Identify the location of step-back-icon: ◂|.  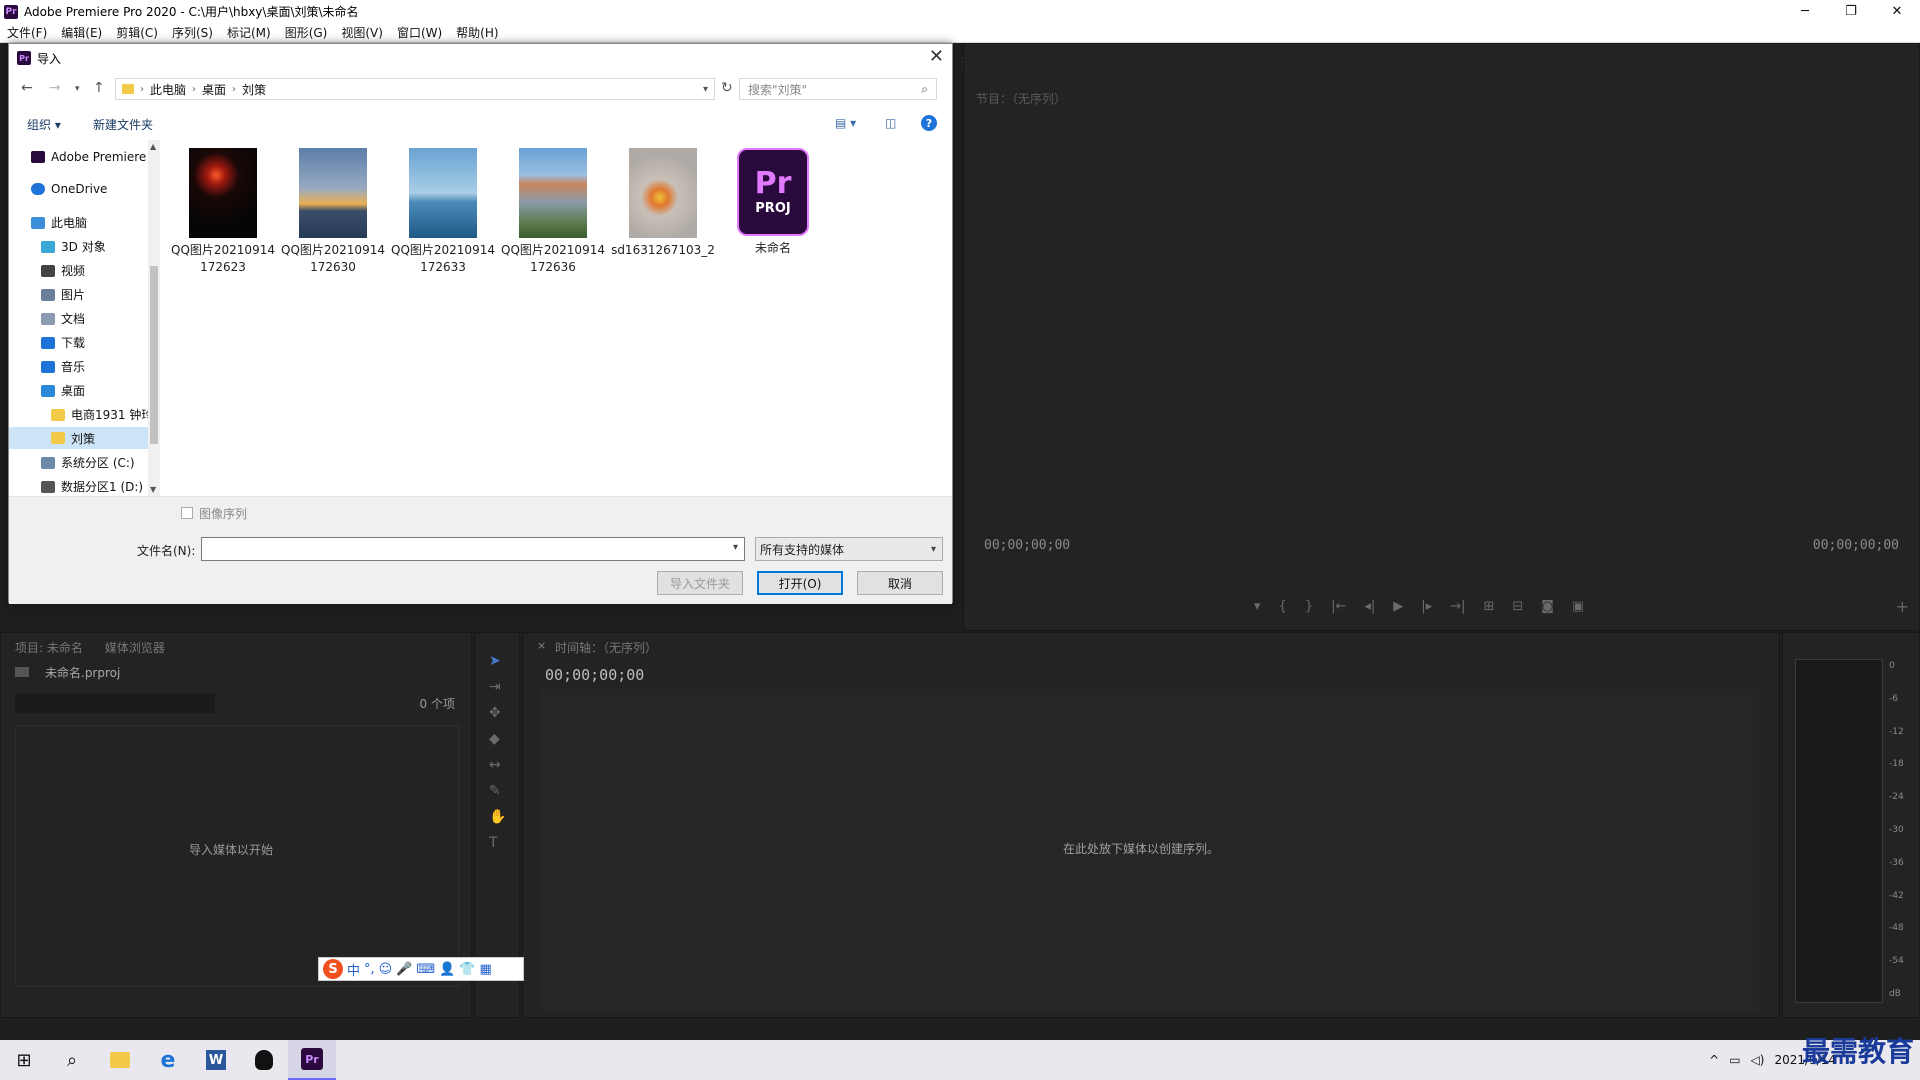
(1369, 606).